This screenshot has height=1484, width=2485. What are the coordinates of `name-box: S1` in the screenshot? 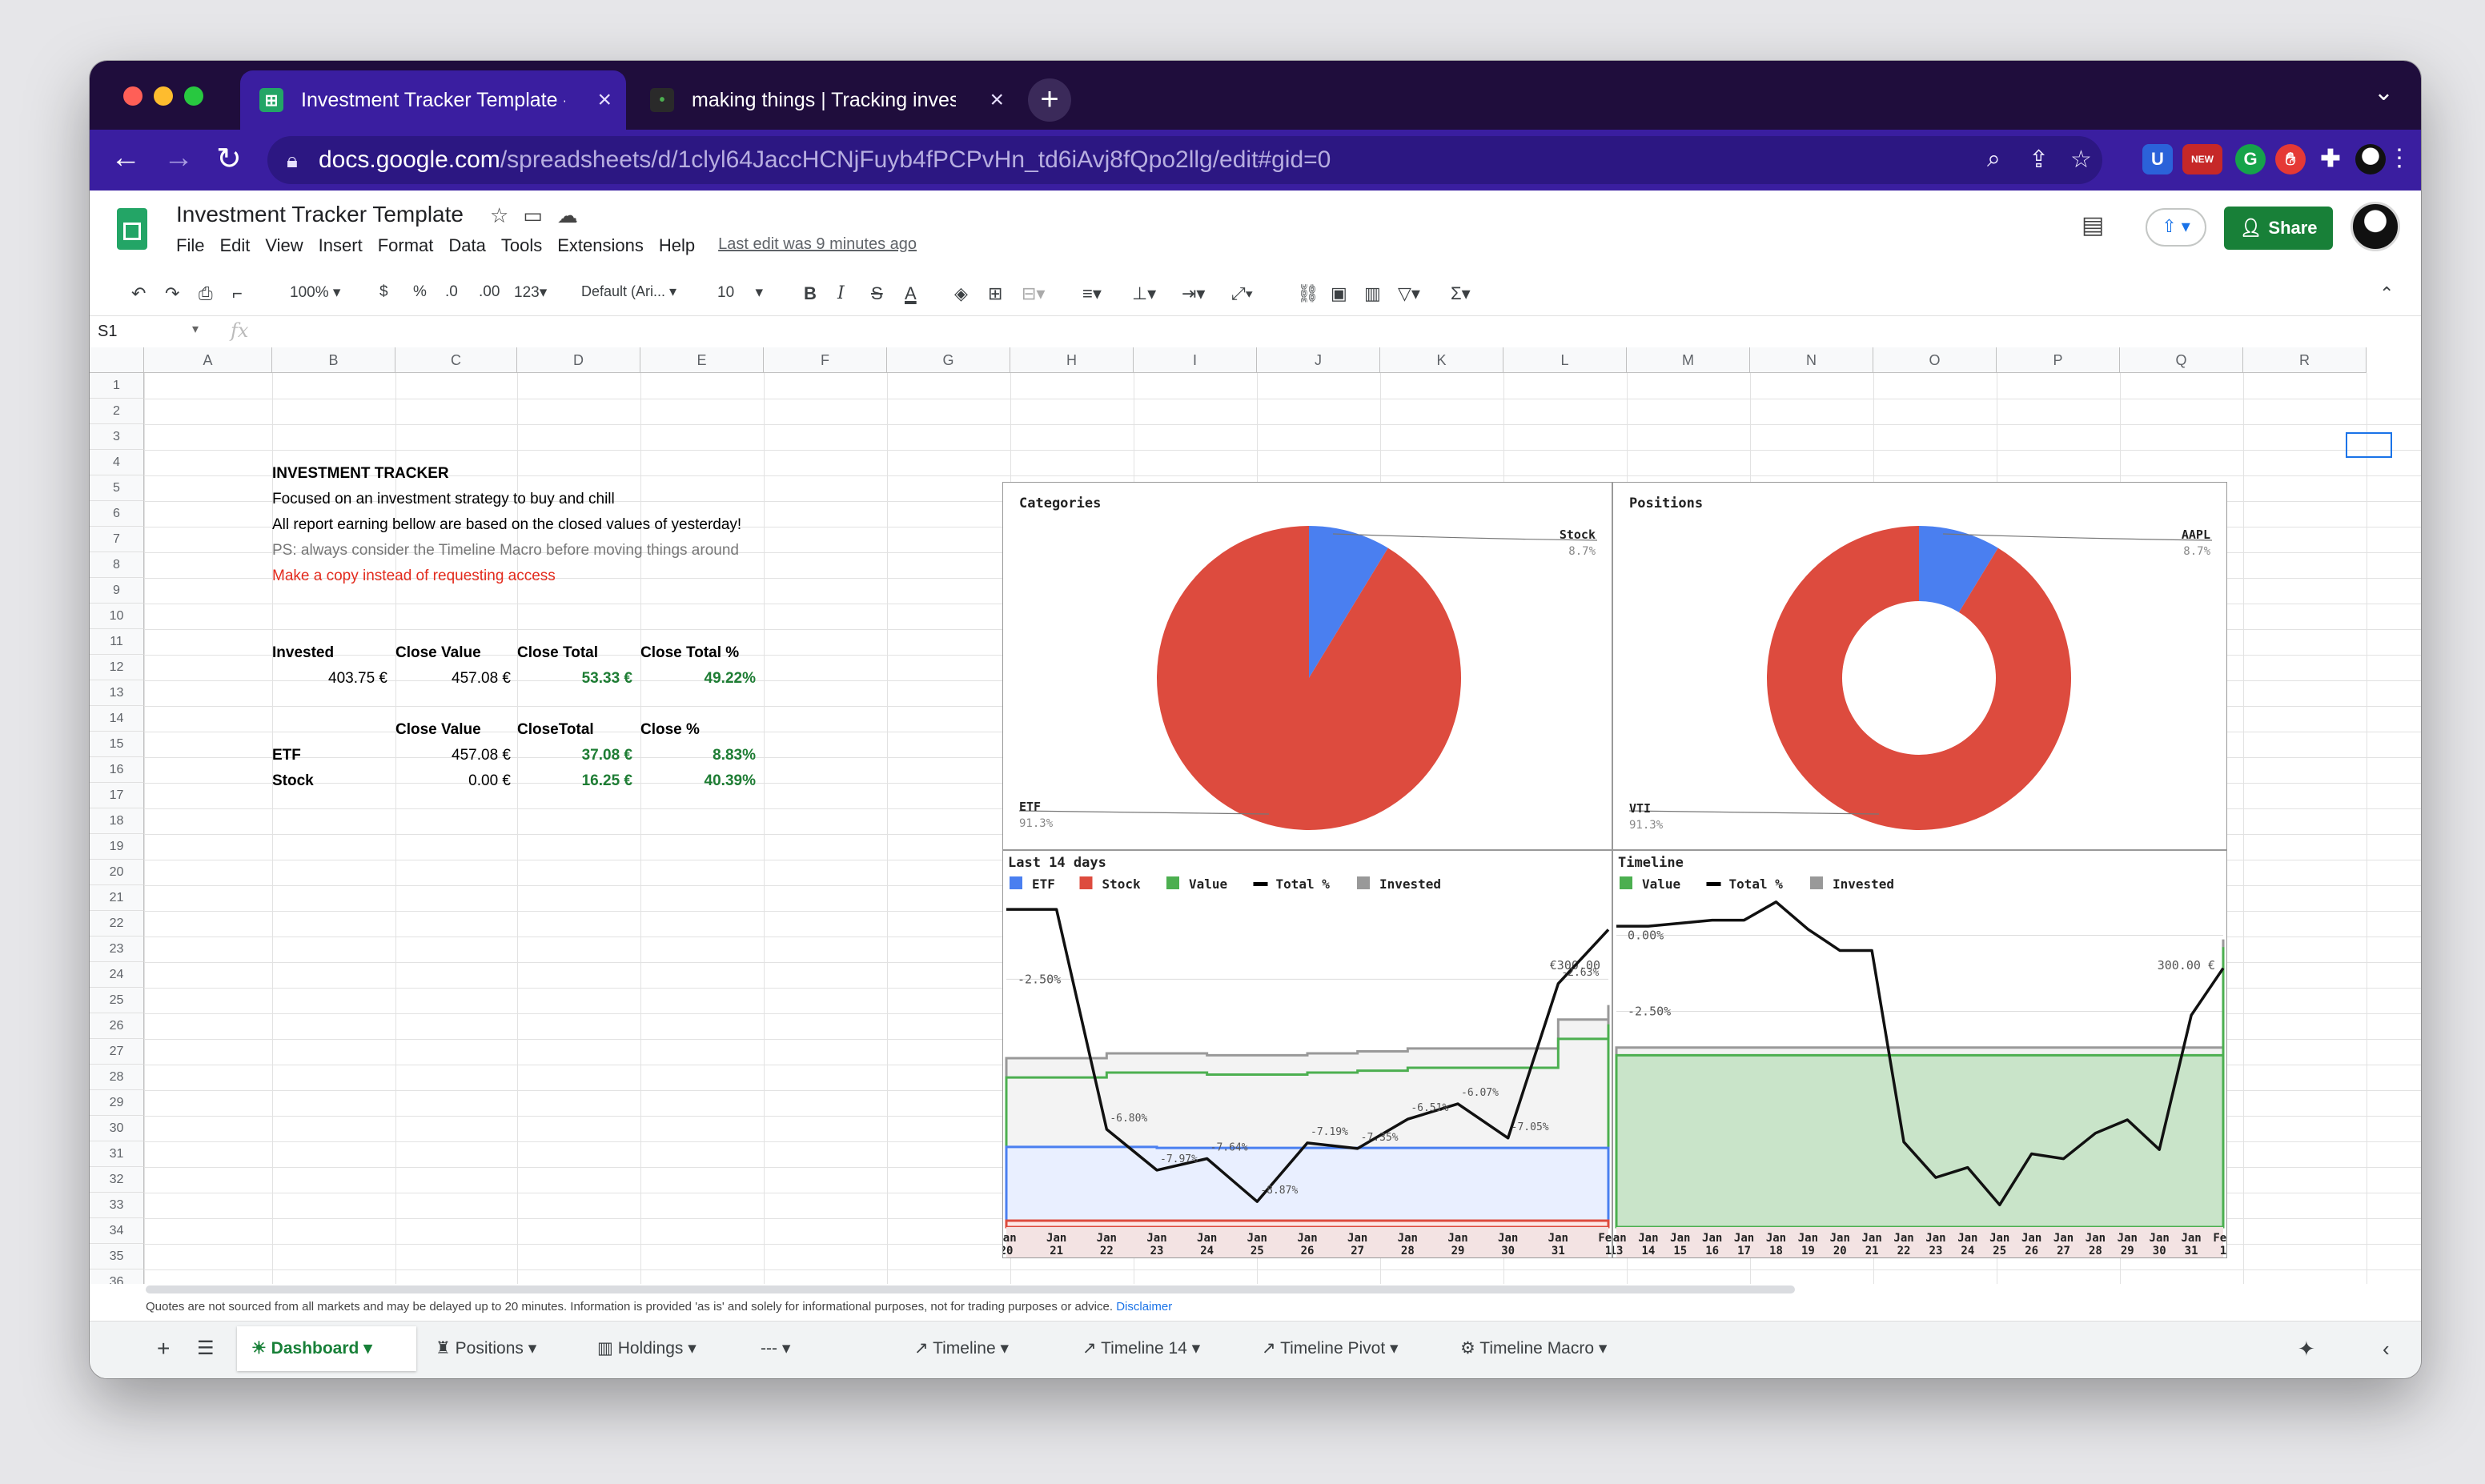 It's located at (107, 332).